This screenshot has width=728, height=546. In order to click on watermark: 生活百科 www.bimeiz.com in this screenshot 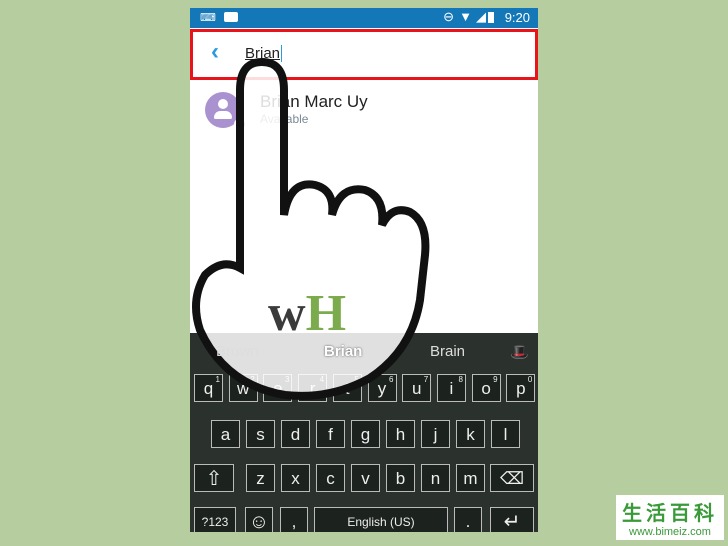, I will do `click(670, 517)`.